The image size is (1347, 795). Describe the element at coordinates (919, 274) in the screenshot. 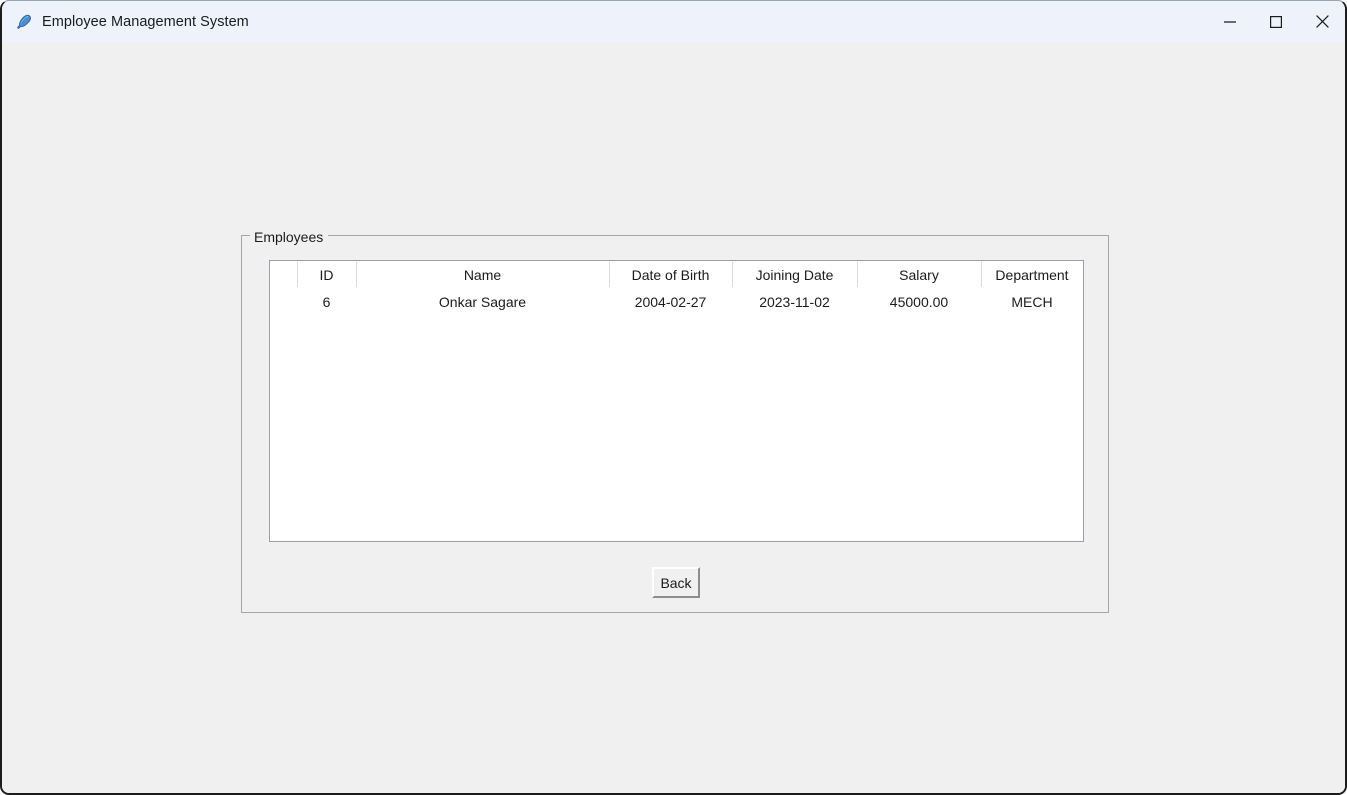

I see `table-header-salary: Salary` at that location.